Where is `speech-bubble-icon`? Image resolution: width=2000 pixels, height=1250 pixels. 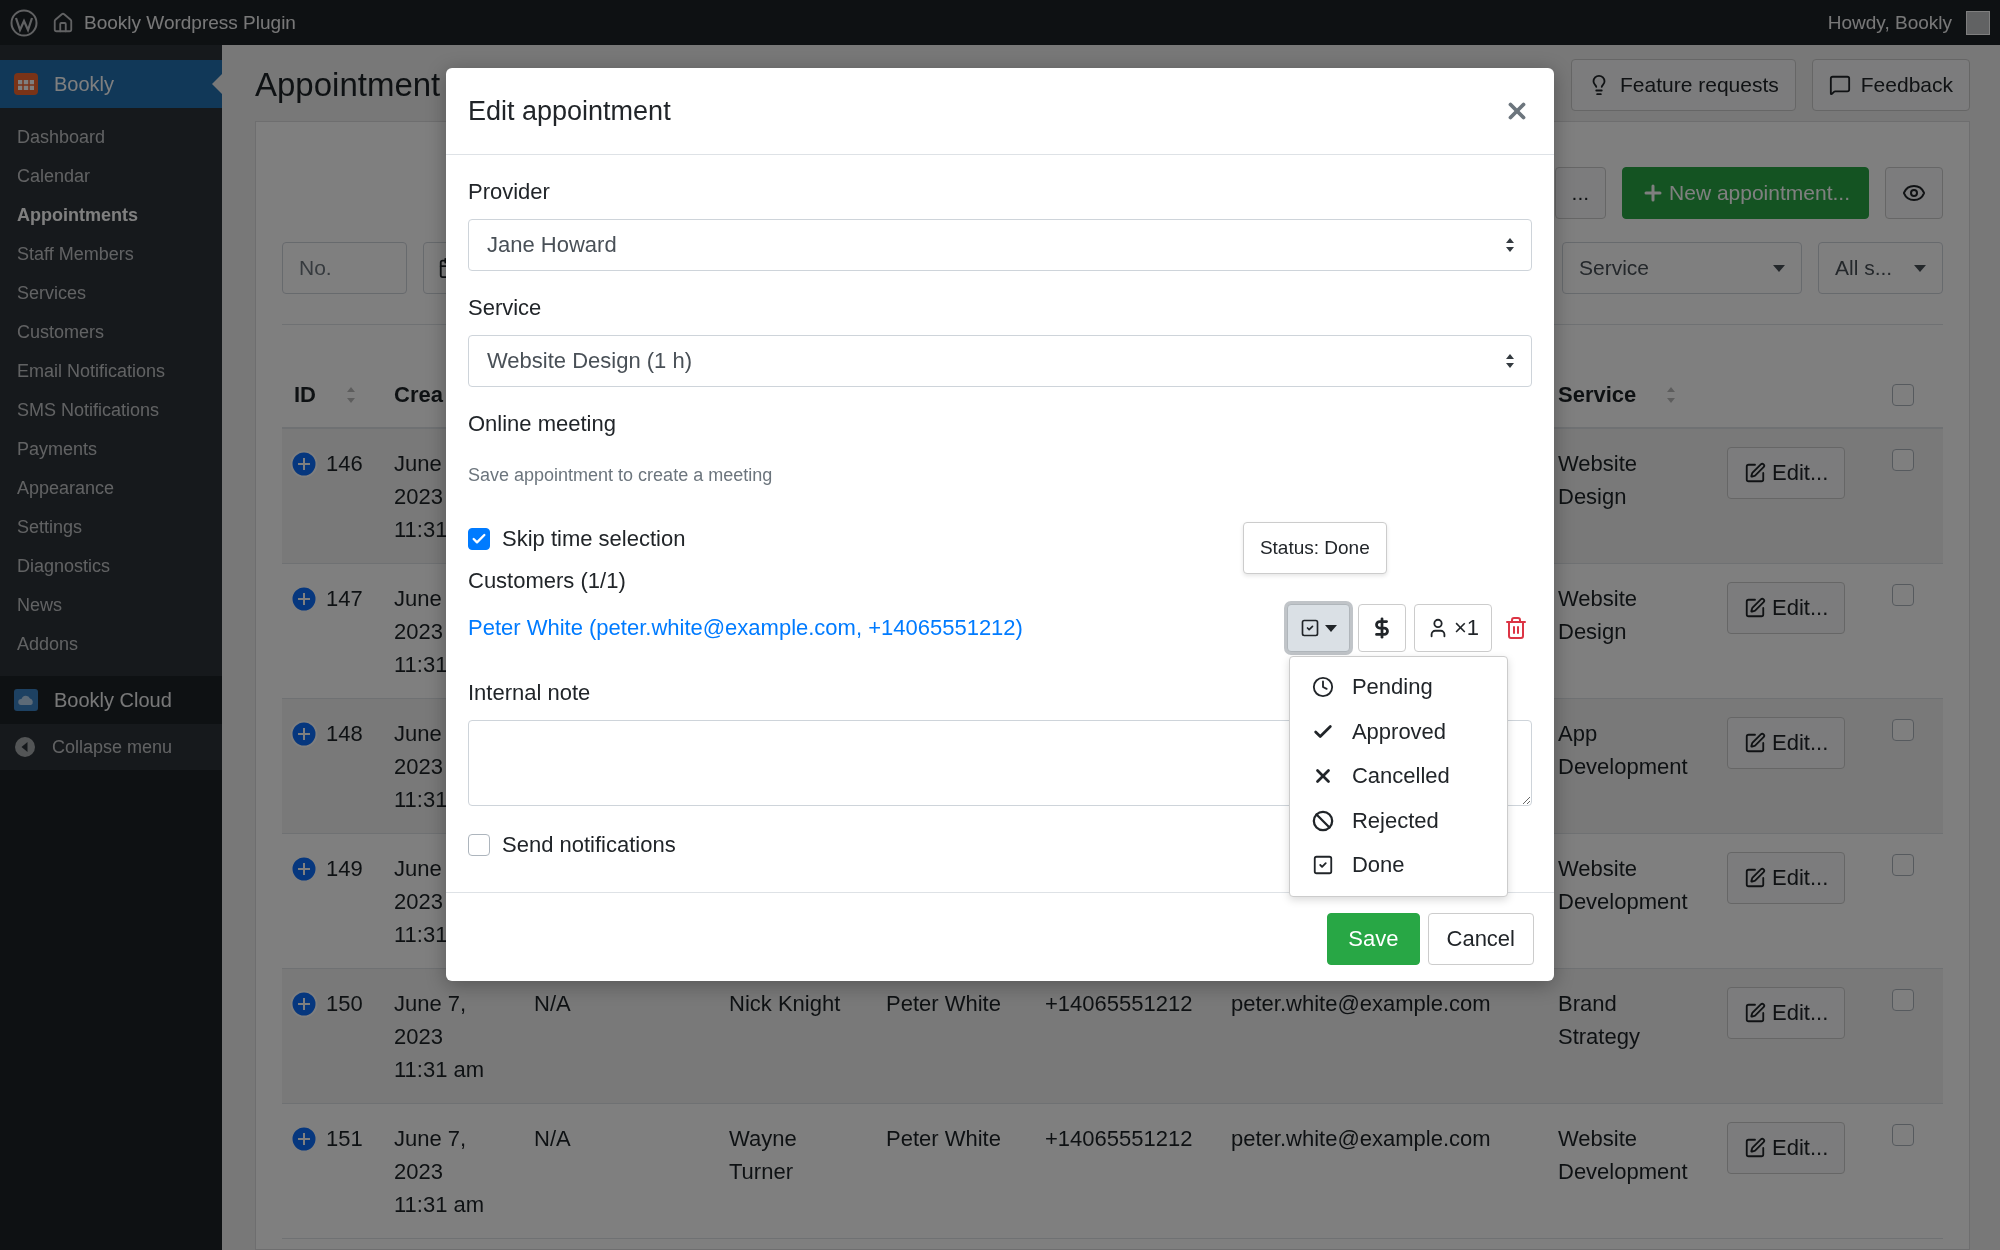 speech-bubble-icon is located at coordinates (1839, 85).